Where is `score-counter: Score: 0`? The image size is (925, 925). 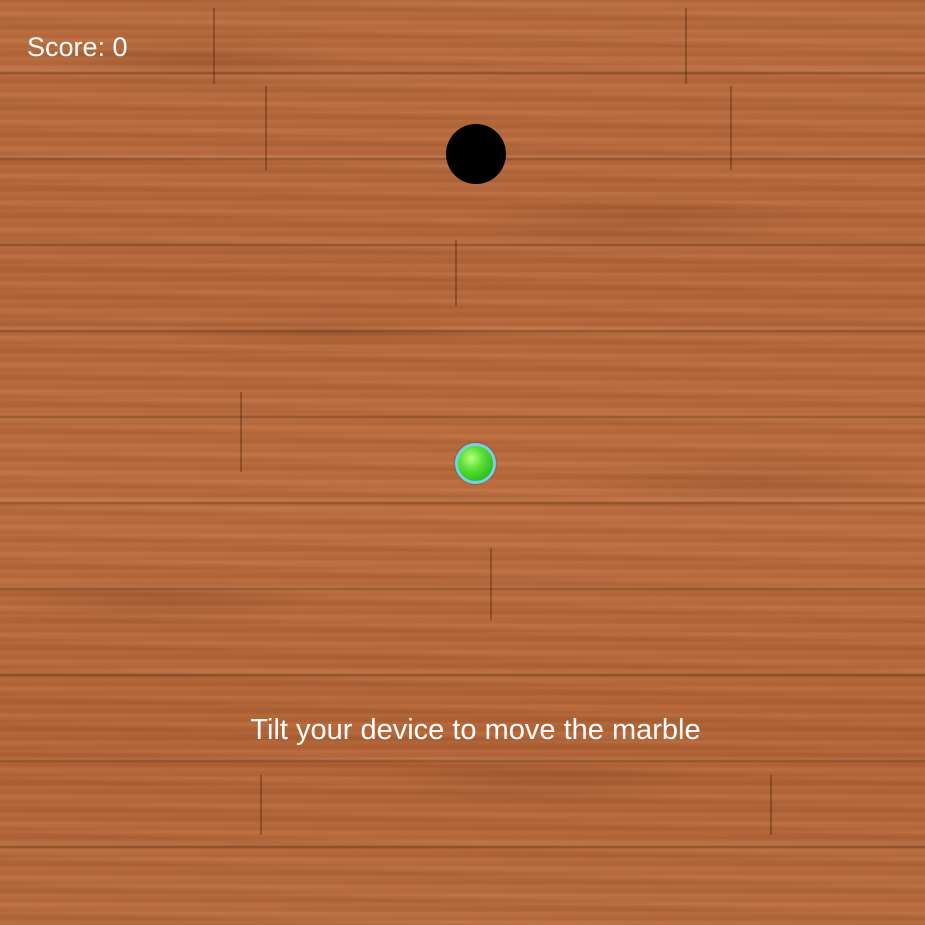
score-counter: Score: 0 is located at coordinates (77, 47).